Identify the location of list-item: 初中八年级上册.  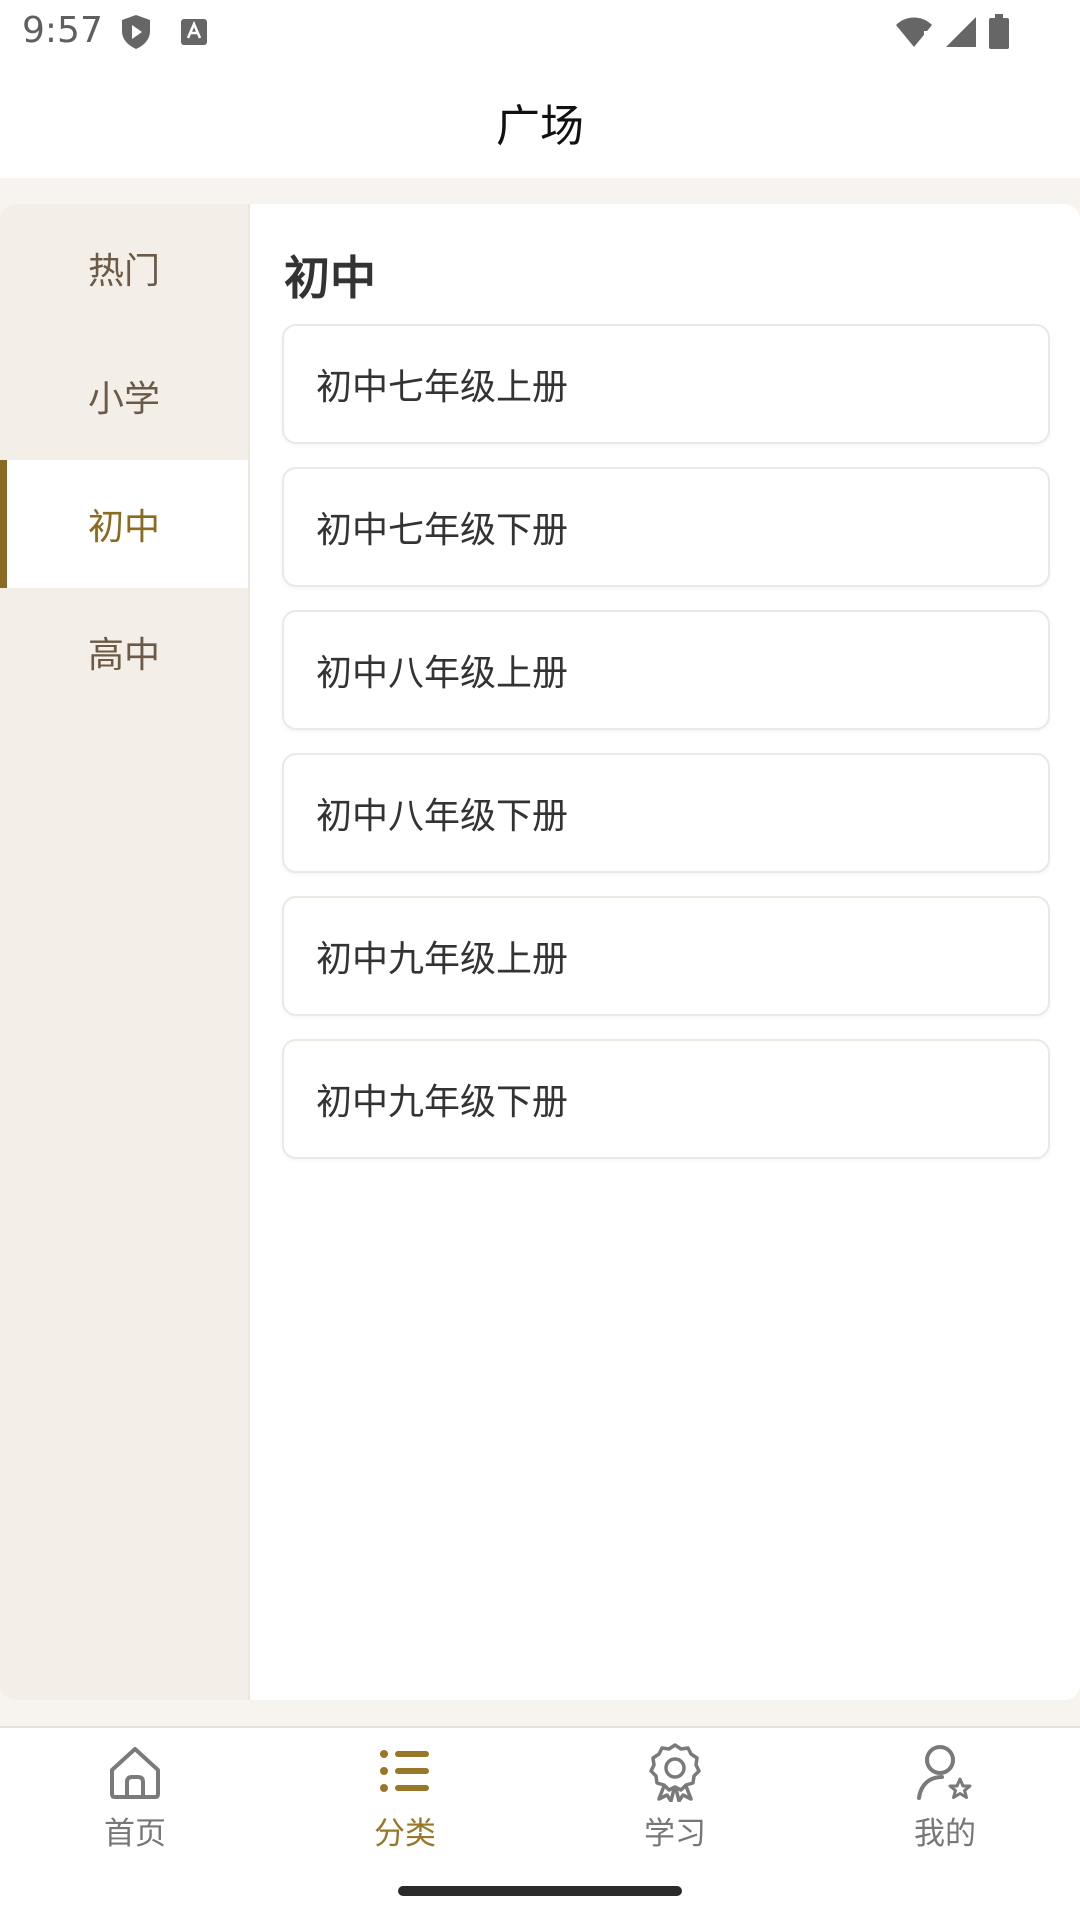
(666, 670).